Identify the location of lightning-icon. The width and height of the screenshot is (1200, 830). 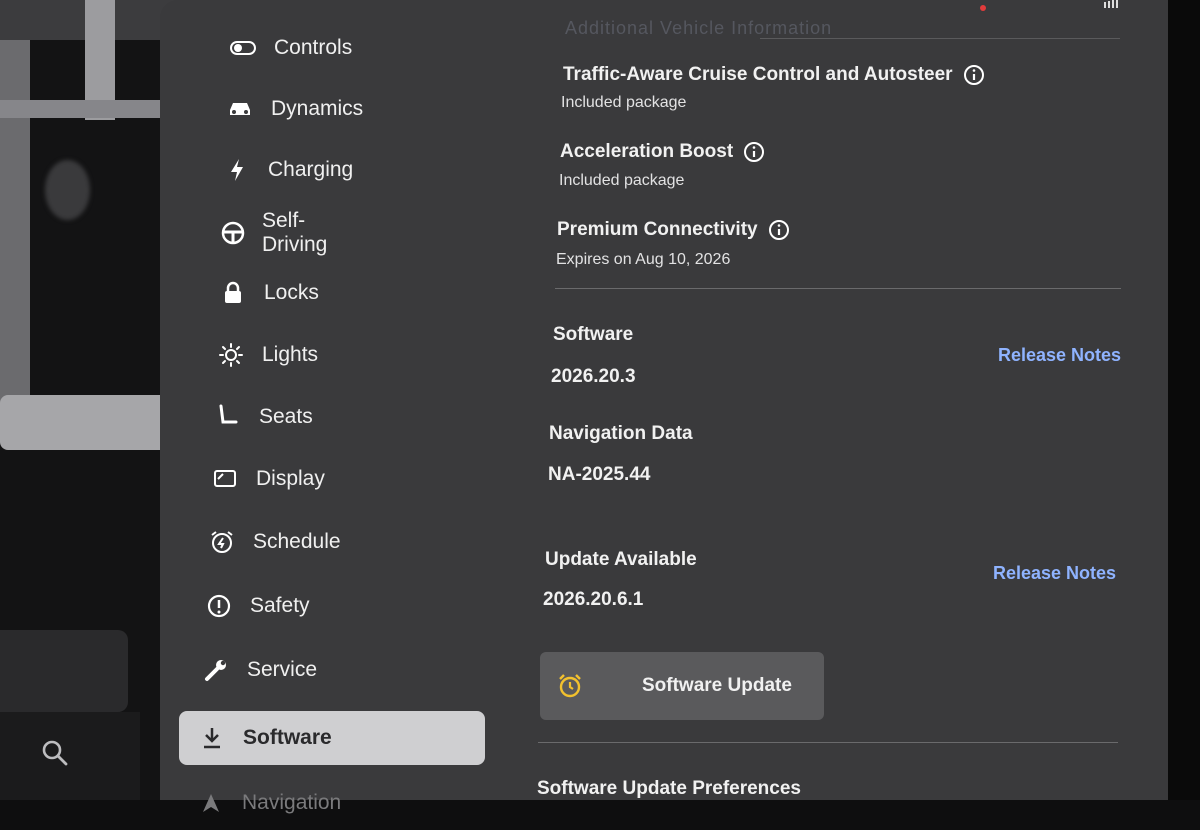
(237, 170).